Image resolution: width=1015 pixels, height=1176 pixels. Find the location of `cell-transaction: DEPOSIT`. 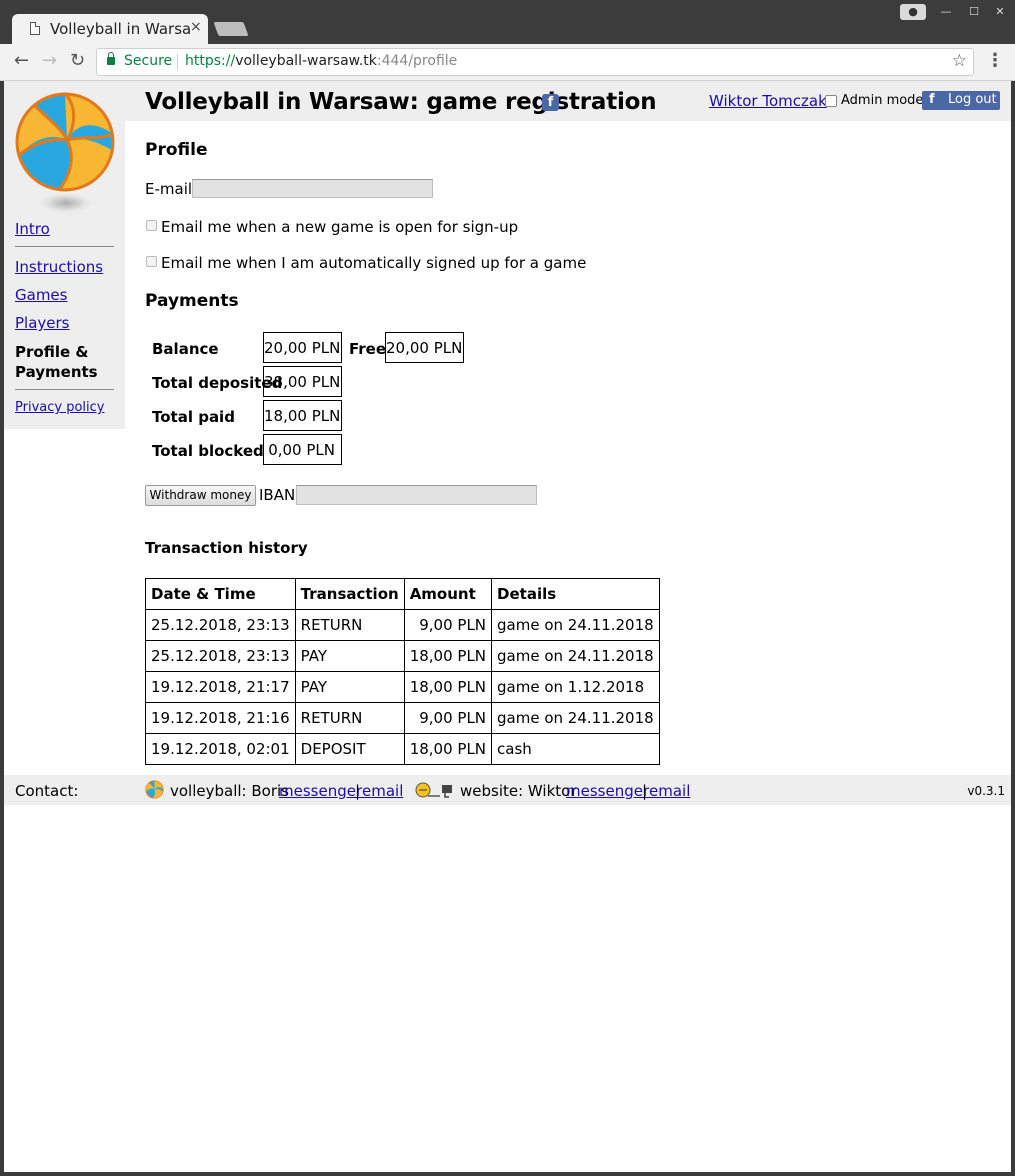

cell-transaction: DEPOSIT is located at coordinates (349, 749).